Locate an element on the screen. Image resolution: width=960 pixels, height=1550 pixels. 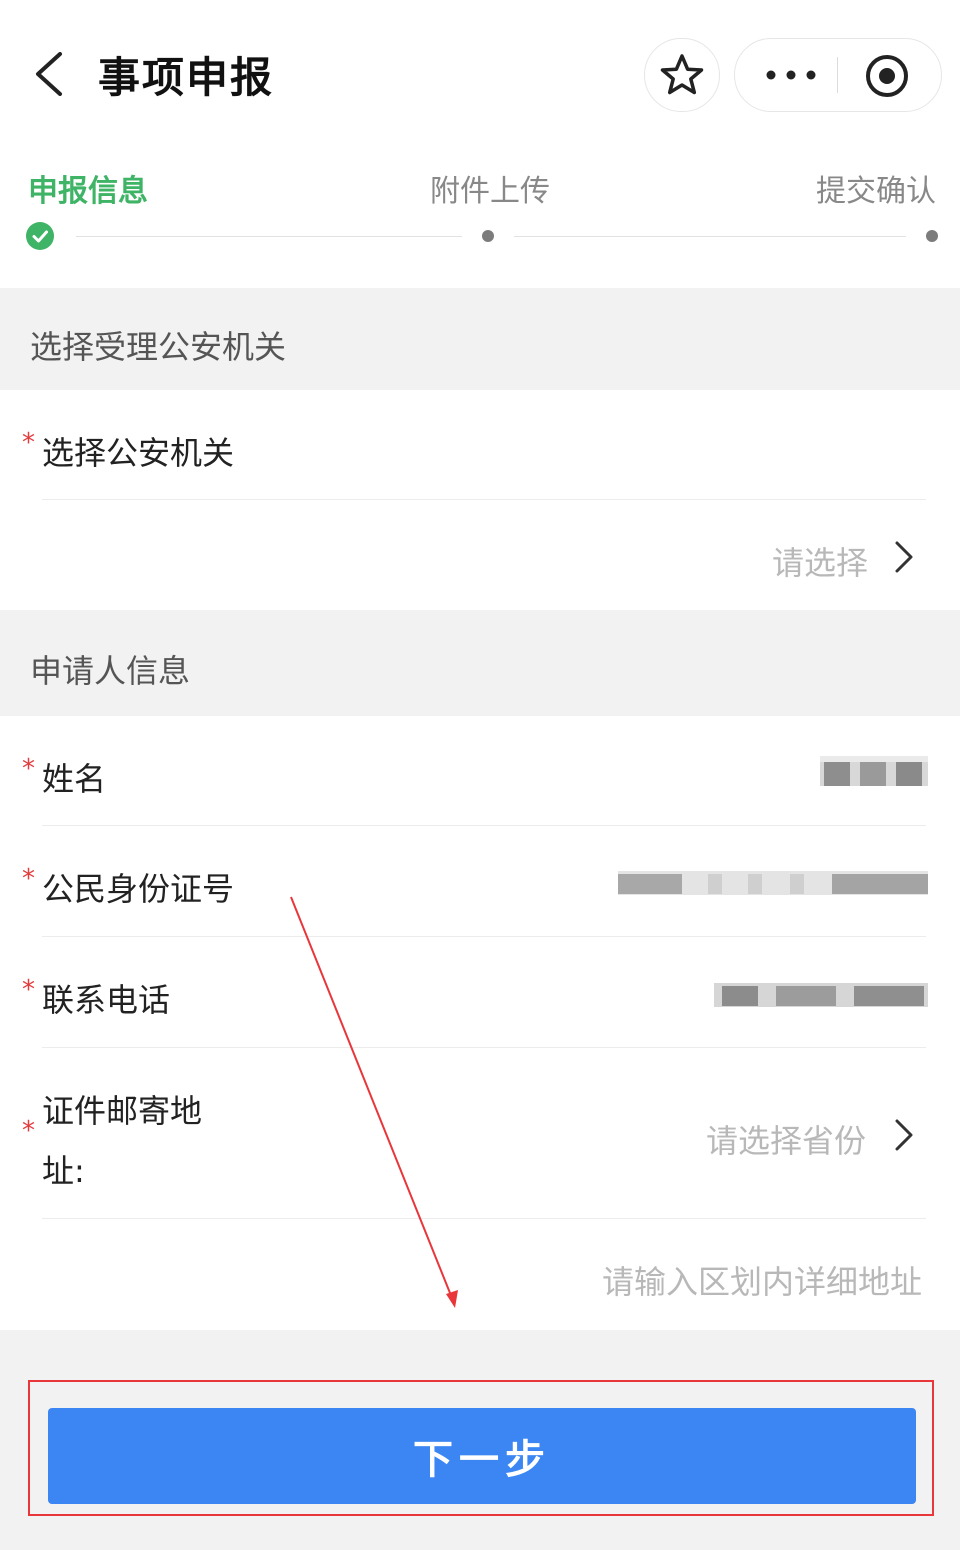
phone-value-redacted is located at coordinates (821, 995).